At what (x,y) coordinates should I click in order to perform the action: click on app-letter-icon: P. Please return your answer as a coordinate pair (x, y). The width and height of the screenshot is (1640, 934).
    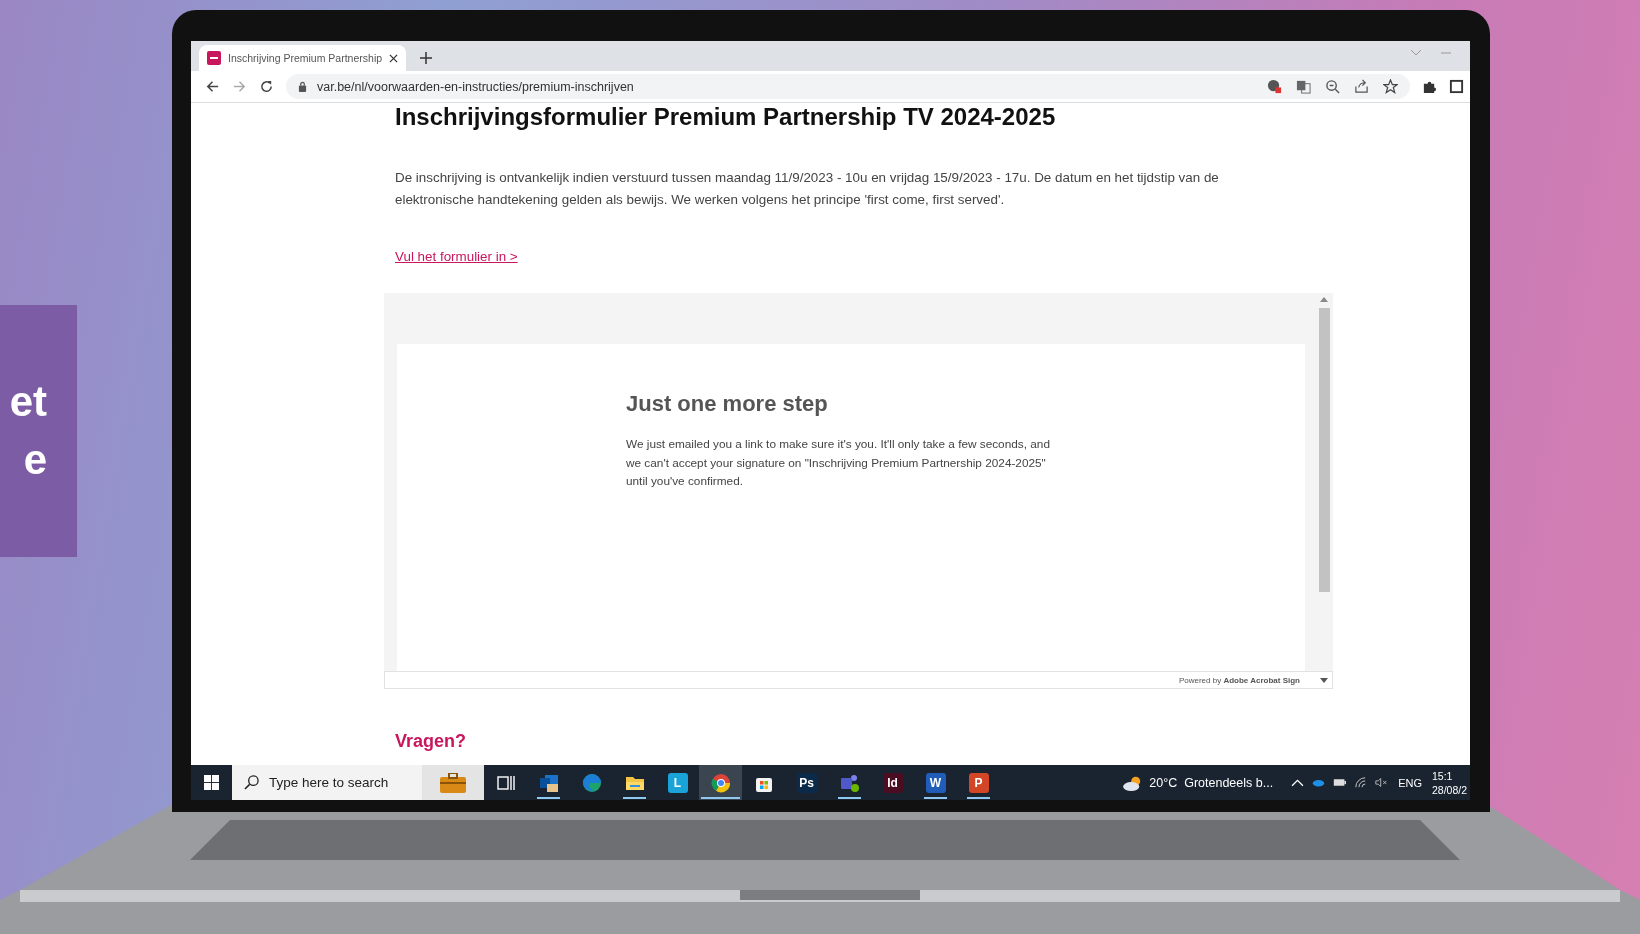
    Looking at the image, I should click on (978, 782).